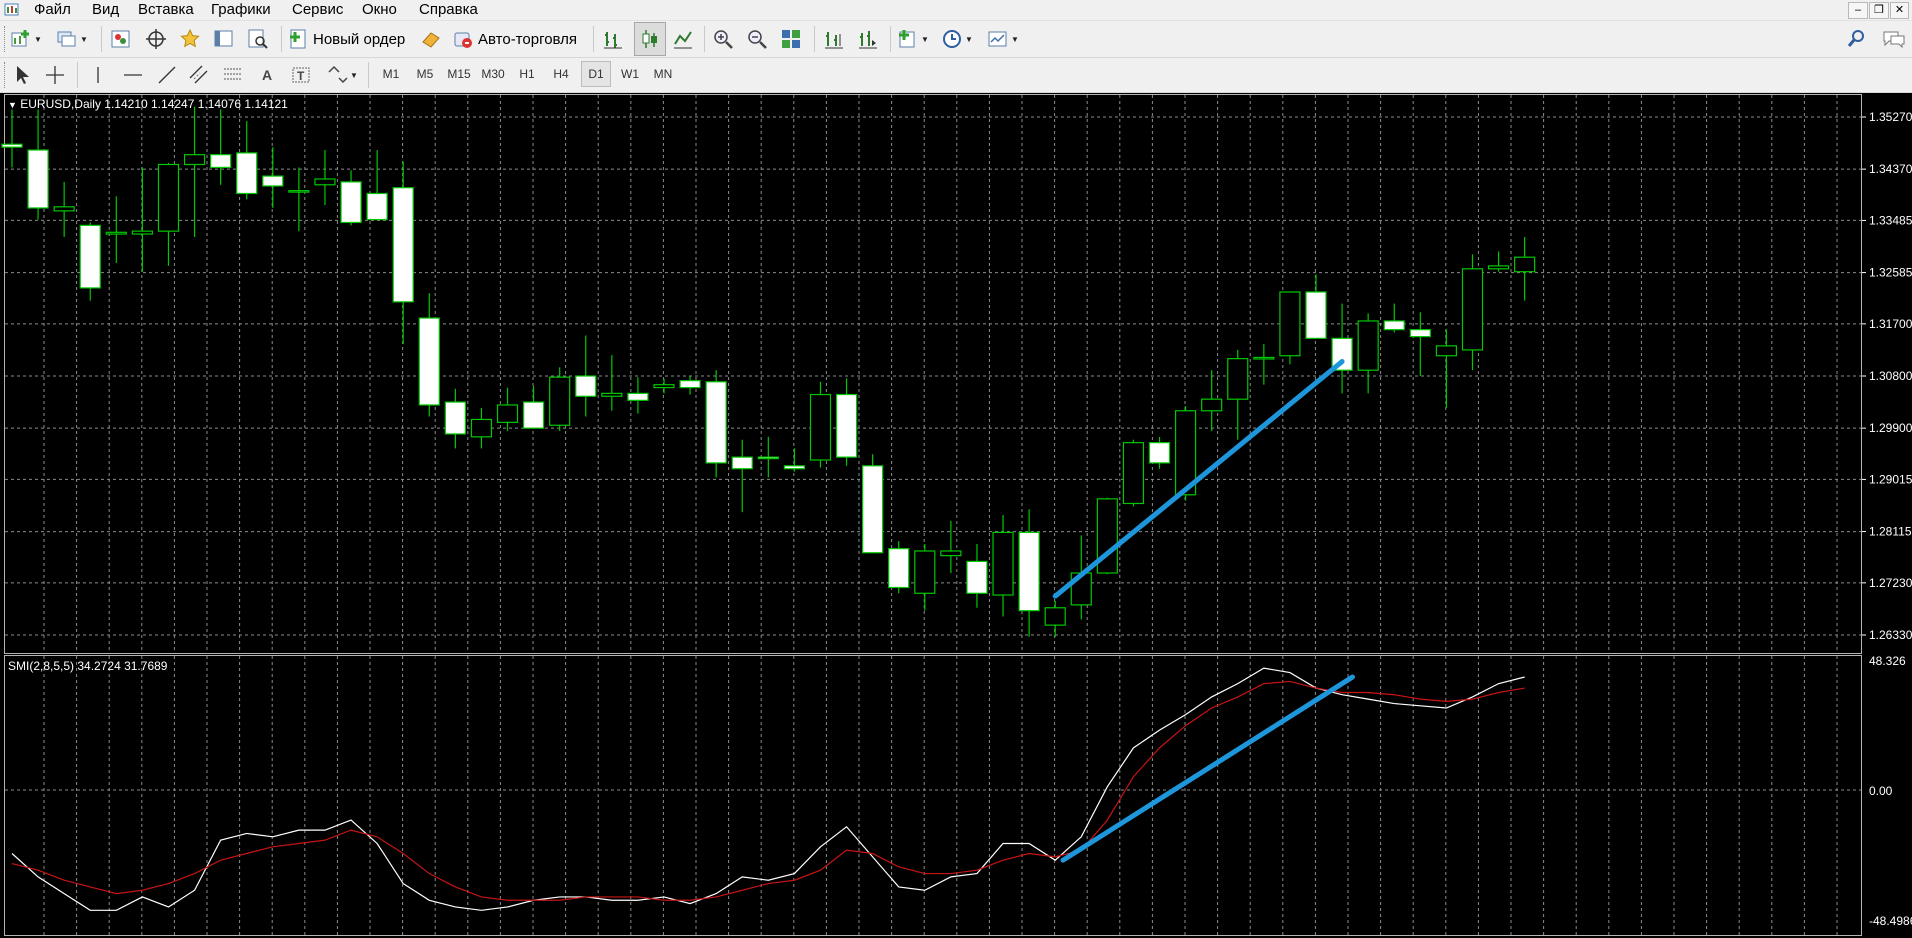 Image resolution: width=1912 pixels, height=938 pixels. I want to click on timeframe-w1: W1, so click(630, 74).